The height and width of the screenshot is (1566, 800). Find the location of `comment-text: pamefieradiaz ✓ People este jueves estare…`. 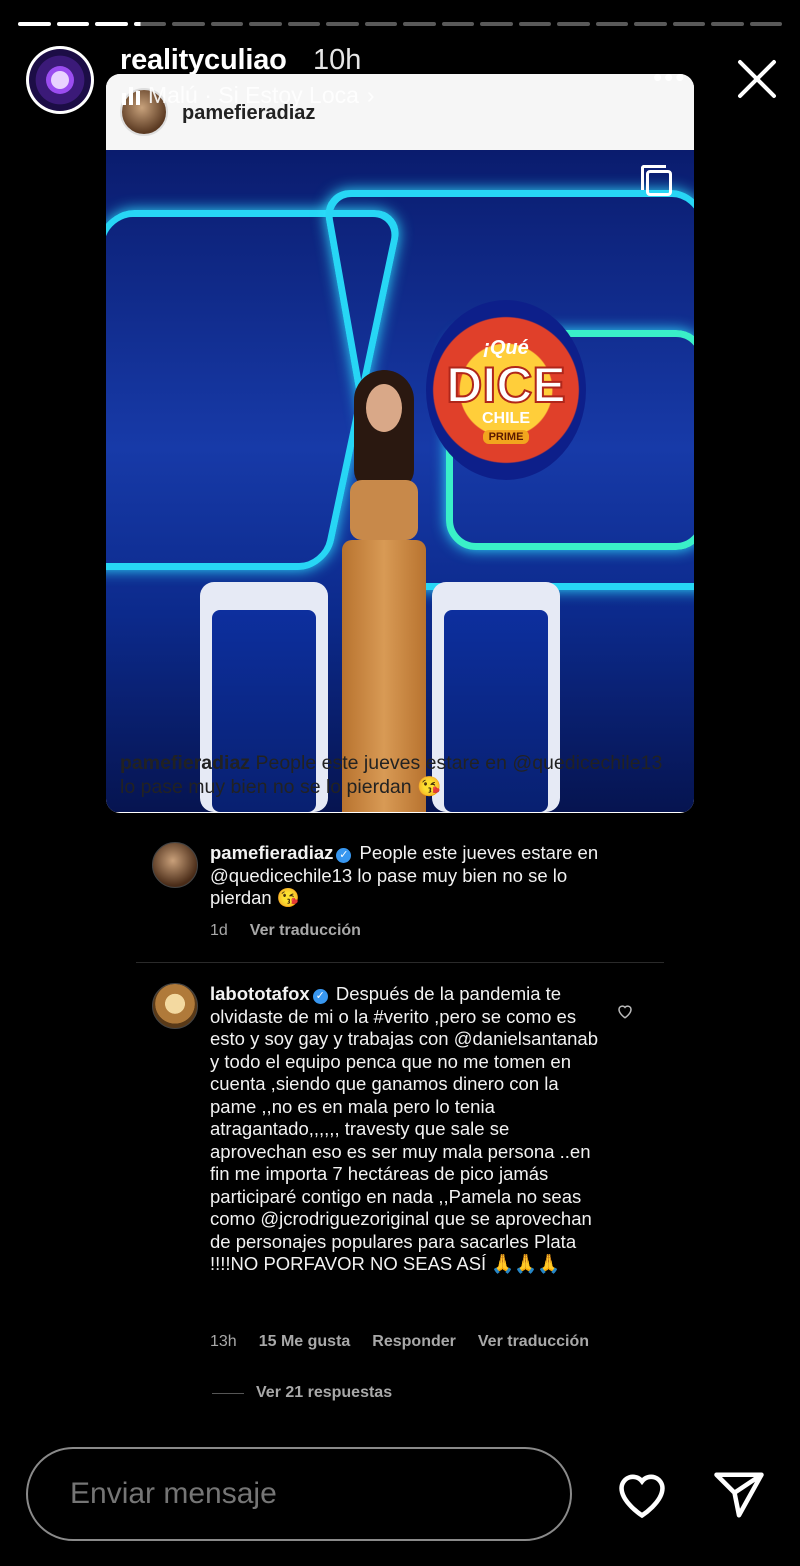

comment-text: pamefieradiaz ✓ People este jueves estare… is located at coordinates (404, 875).